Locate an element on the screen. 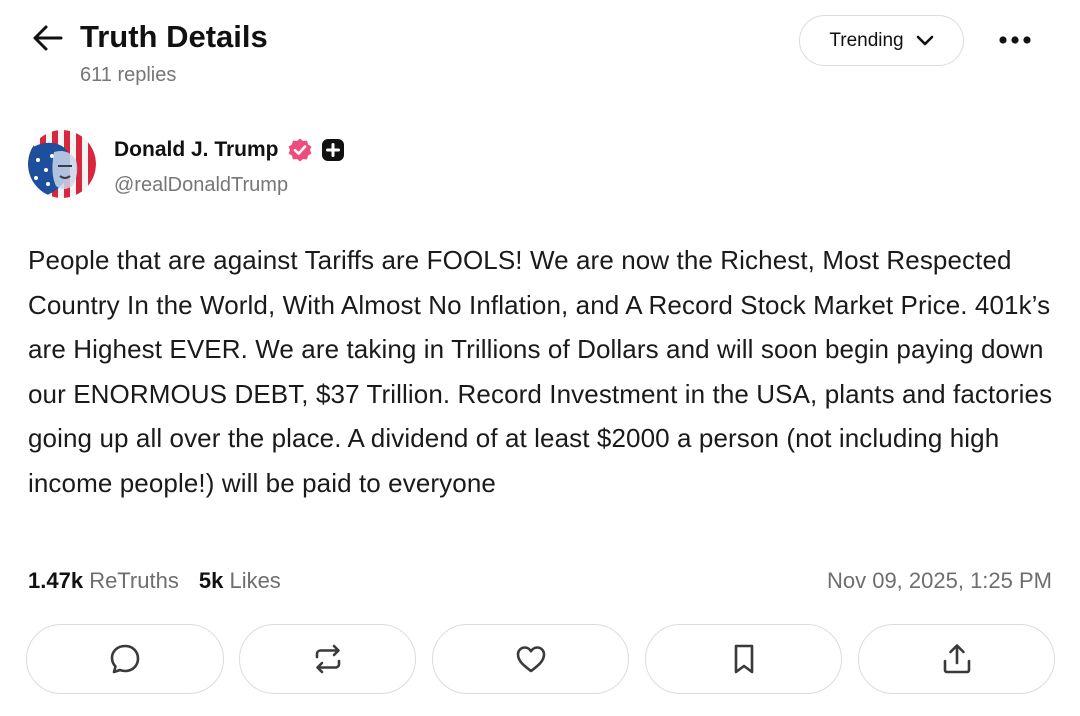 The height and width of the screenshot is (716, 1080). reply-count: 611 replies is located at coordinates (128, 75).